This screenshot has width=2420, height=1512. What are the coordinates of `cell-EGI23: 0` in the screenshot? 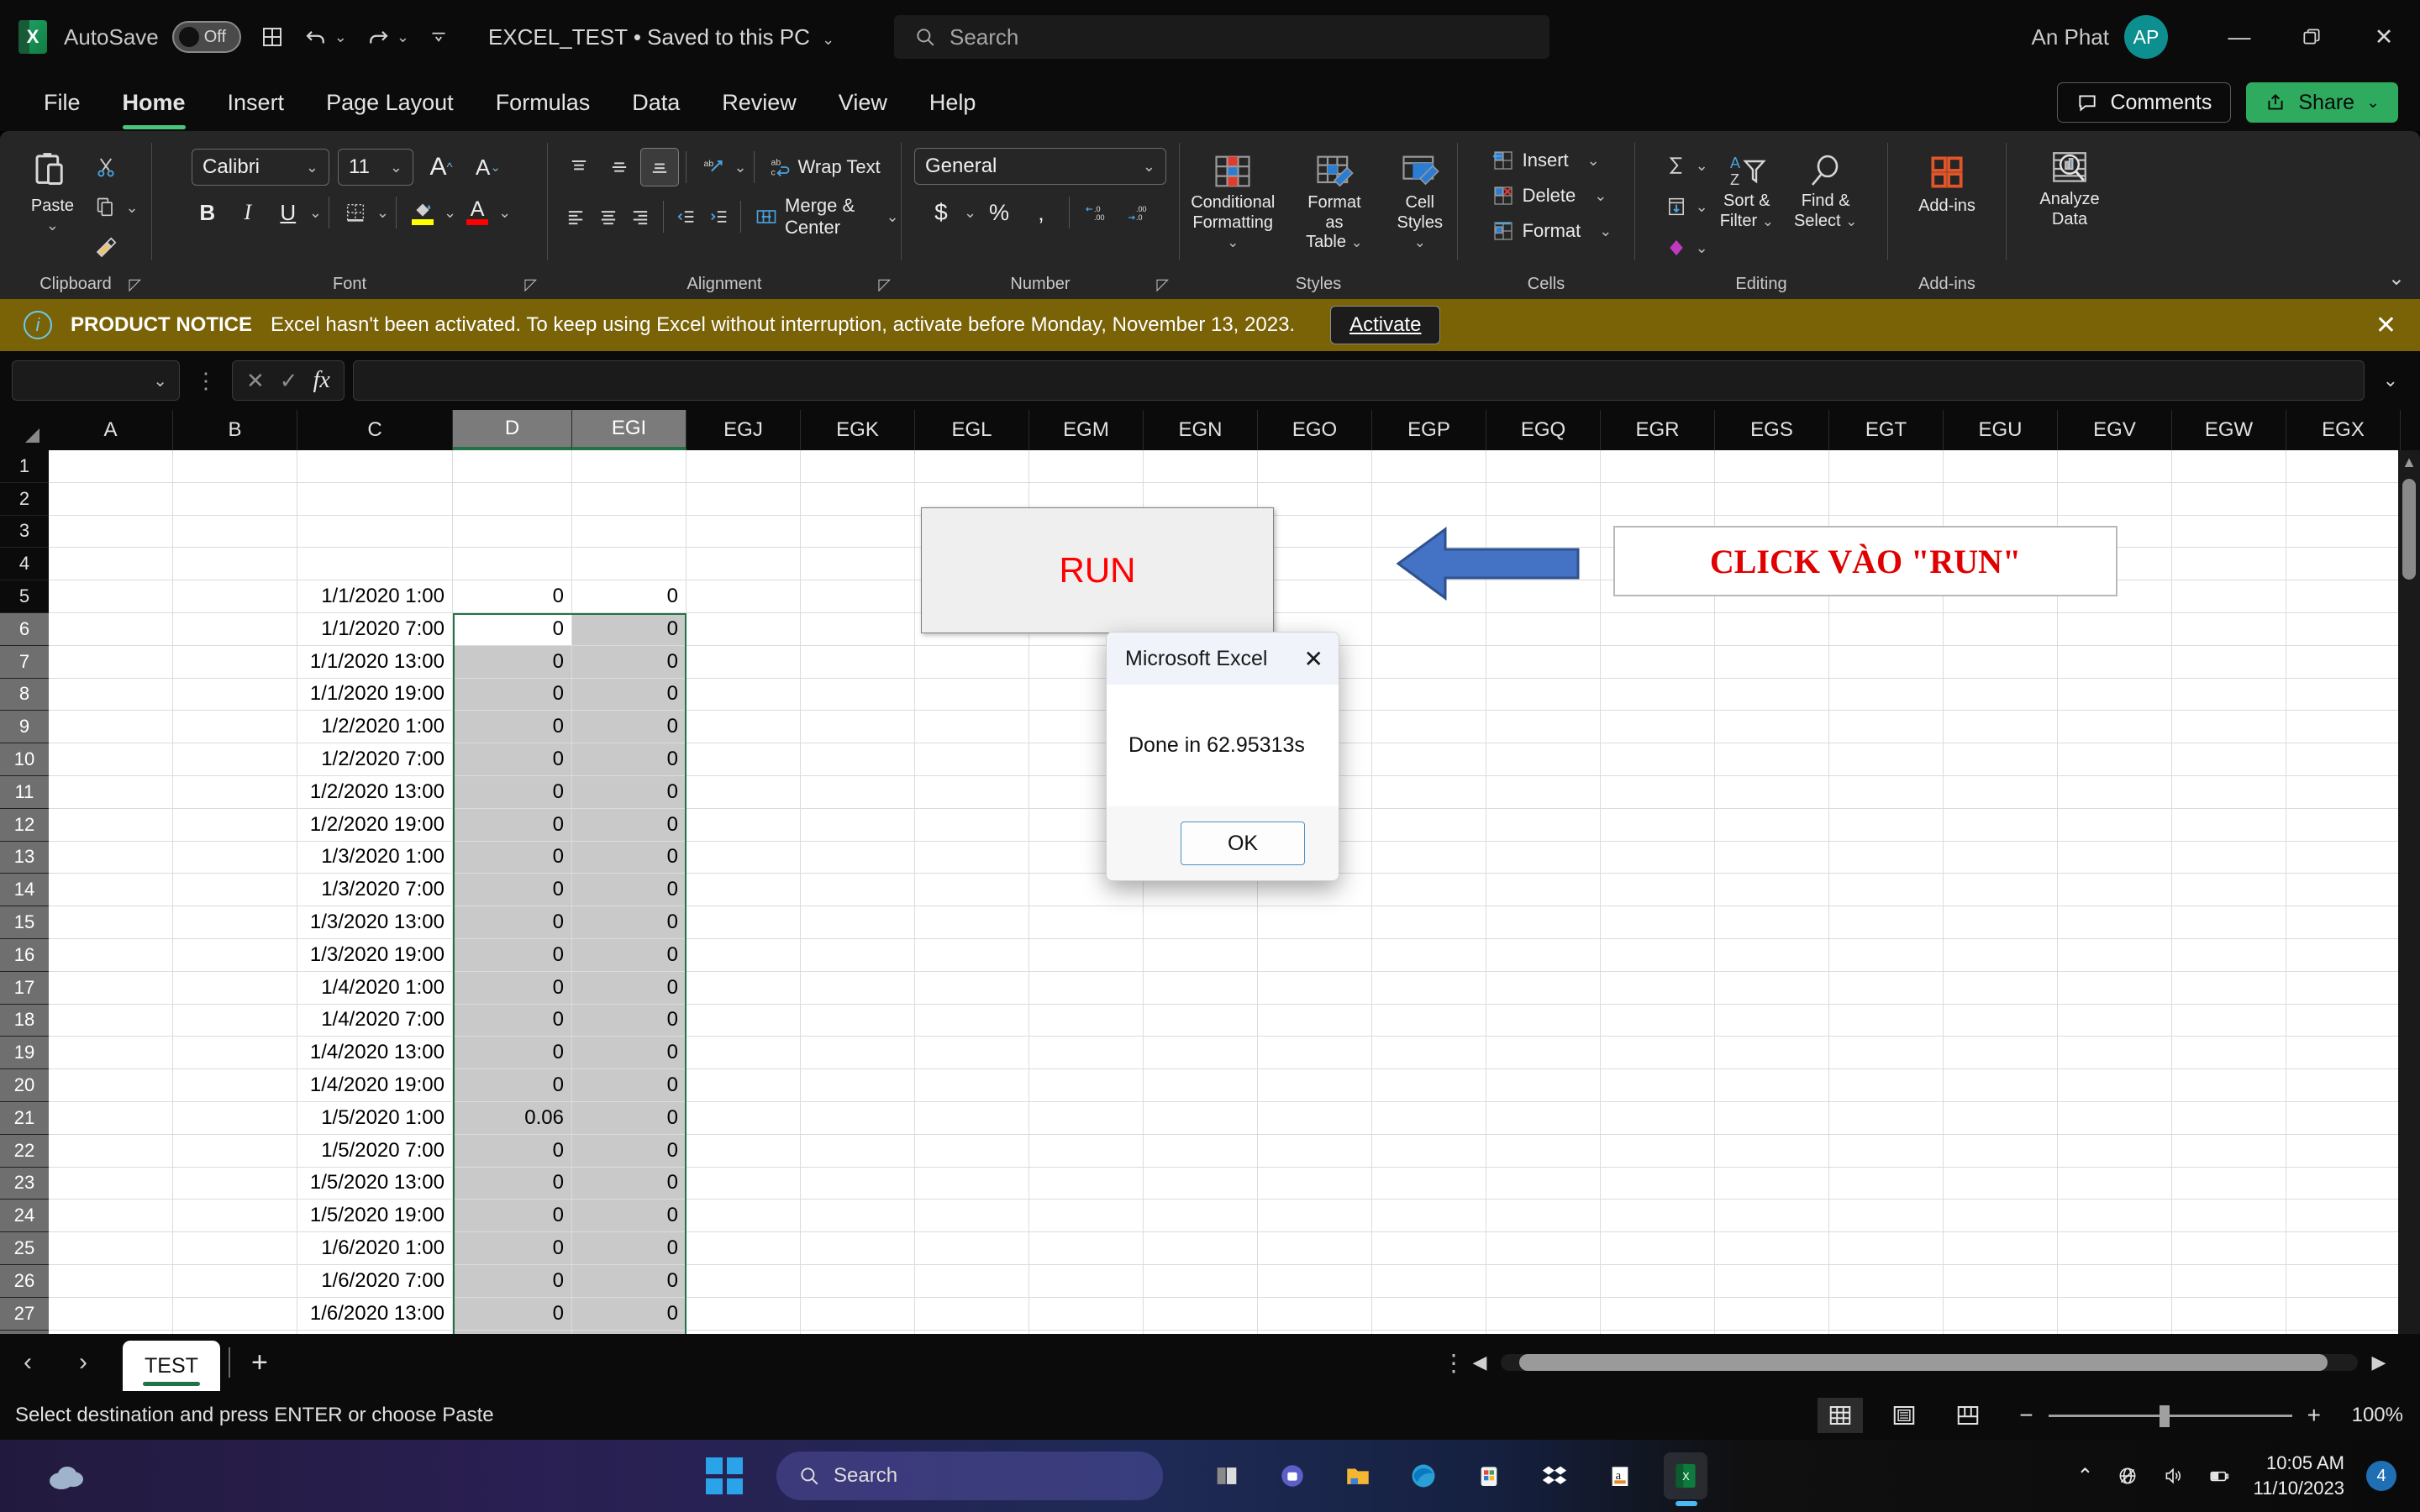 It's located at (629, 1183).